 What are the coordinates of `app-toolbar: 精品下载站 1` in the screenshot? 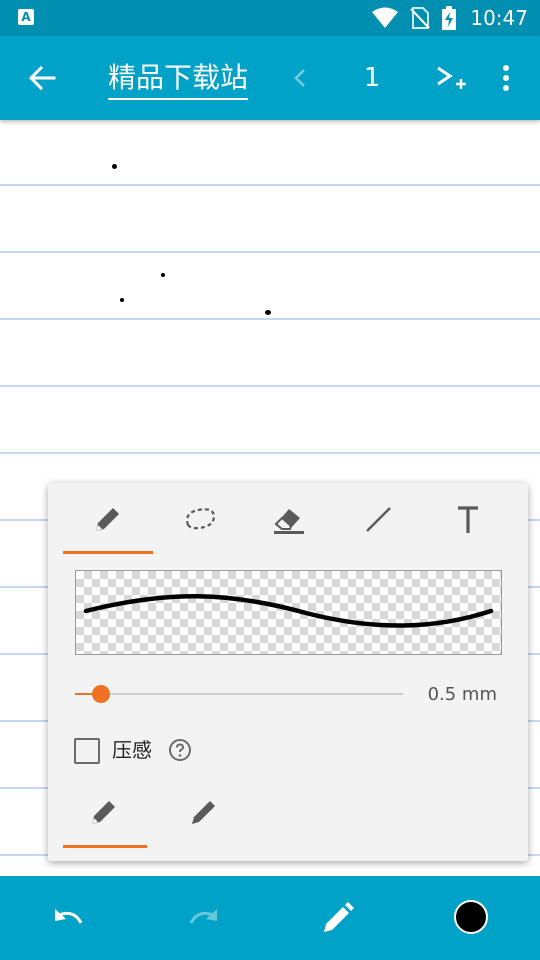 It's located at (270, 78).